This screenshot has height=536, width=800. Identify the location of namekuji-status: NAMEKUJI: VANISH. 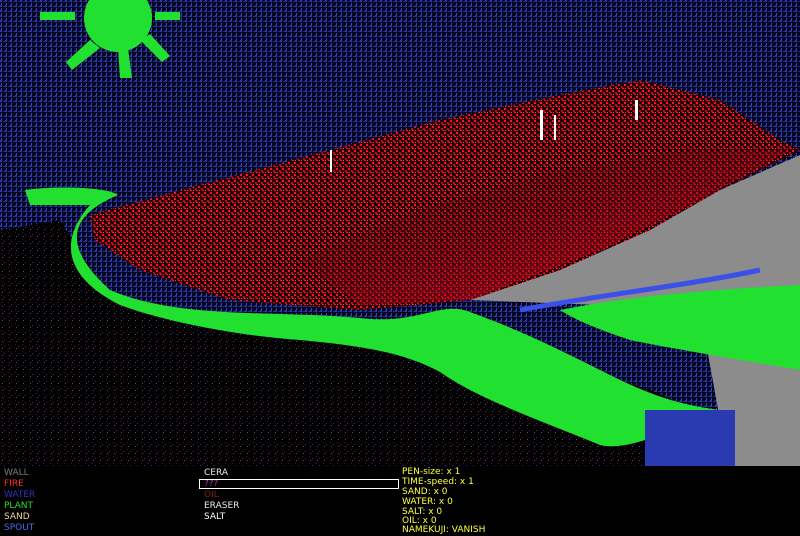
(443, 530).